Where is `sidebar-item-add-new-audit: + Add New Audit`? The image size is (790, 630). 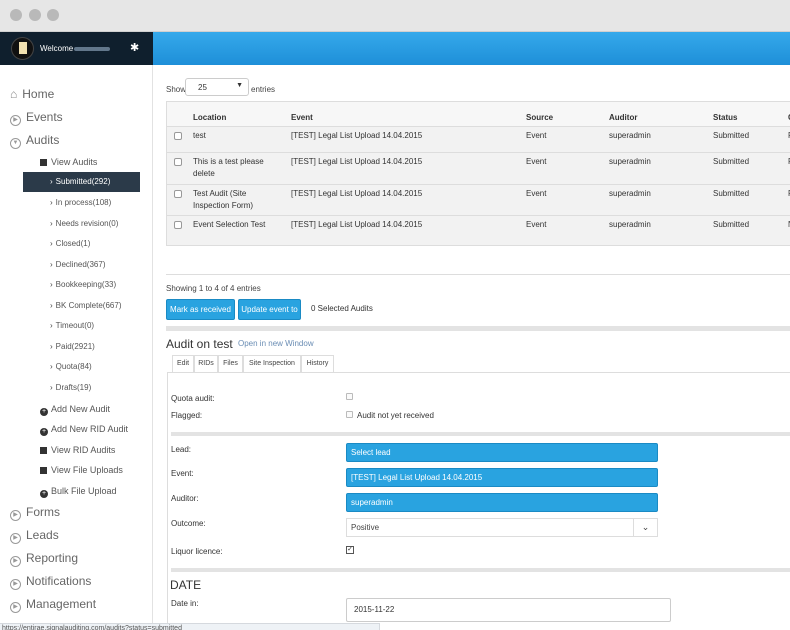
sidebar-item-add-new-audit: + Add New Audit is located at coordinates (75, 410).